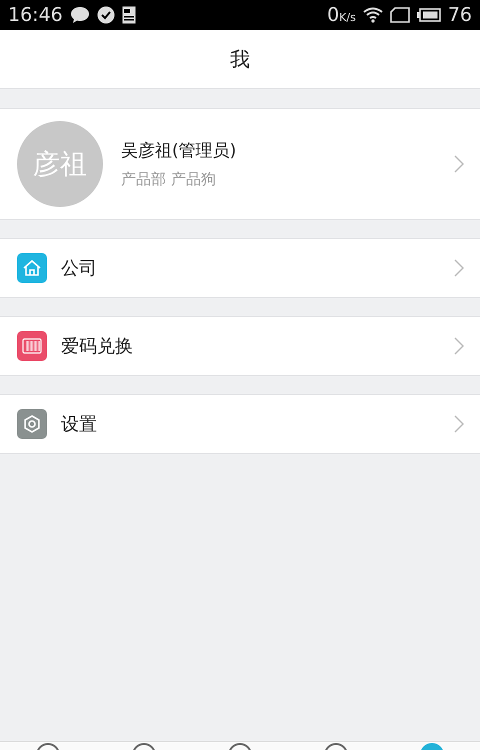 This screenshot has width=480, height=750. I want to click on menu-item: 公司, so click(240, 268).